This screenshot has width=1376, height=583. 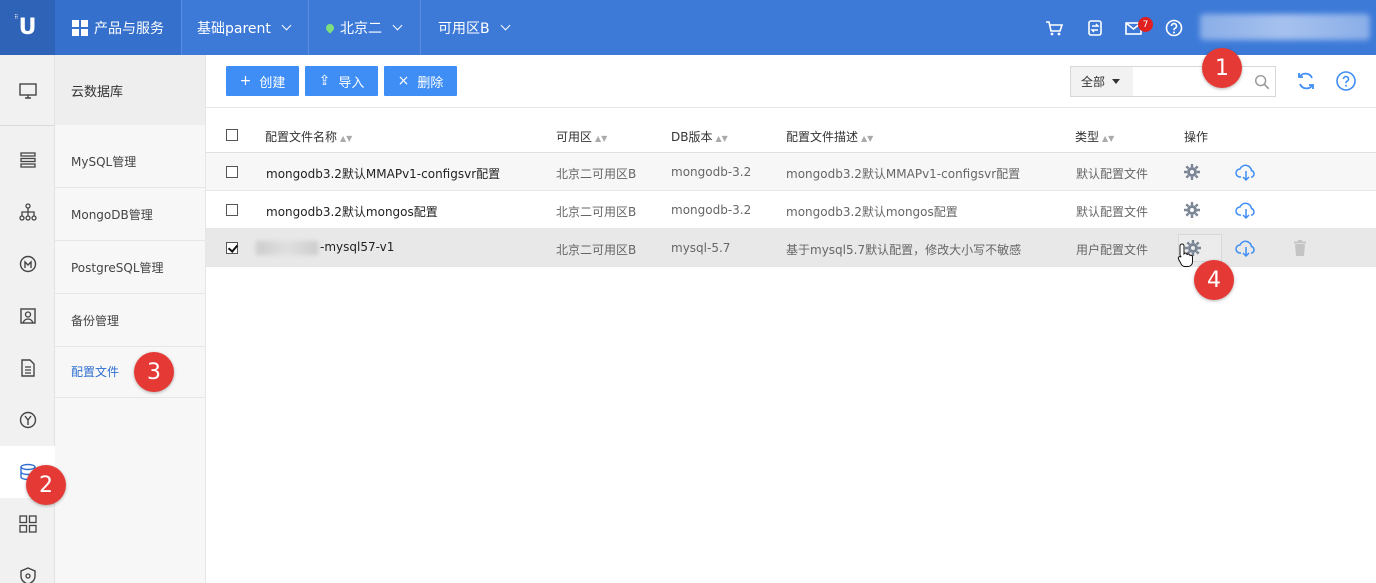 What do you see at coordinates (341, 81) in the screenshot?
I see `import-button: ⇪ 导入` at bounding box center [341, 81].